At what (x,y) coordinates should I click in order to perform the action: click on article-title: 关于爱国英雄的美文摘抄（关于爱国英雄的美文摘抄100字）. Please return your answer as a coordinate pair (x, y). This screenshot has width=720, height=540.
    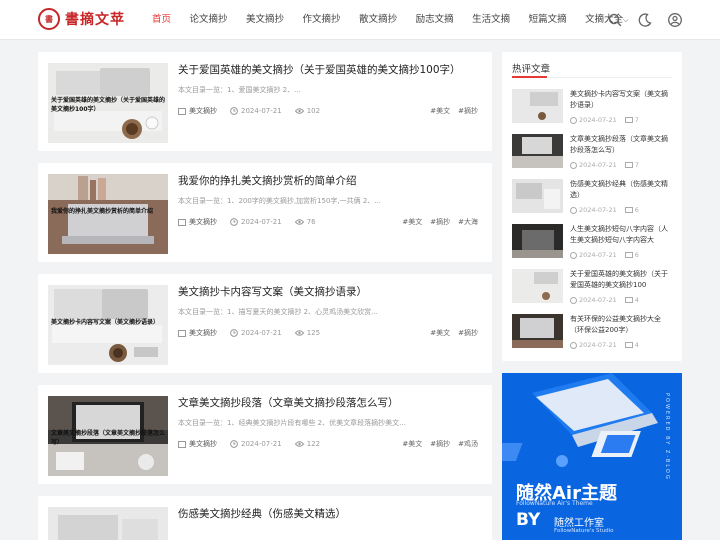
    Looking at the image, I should click on (319, 69).